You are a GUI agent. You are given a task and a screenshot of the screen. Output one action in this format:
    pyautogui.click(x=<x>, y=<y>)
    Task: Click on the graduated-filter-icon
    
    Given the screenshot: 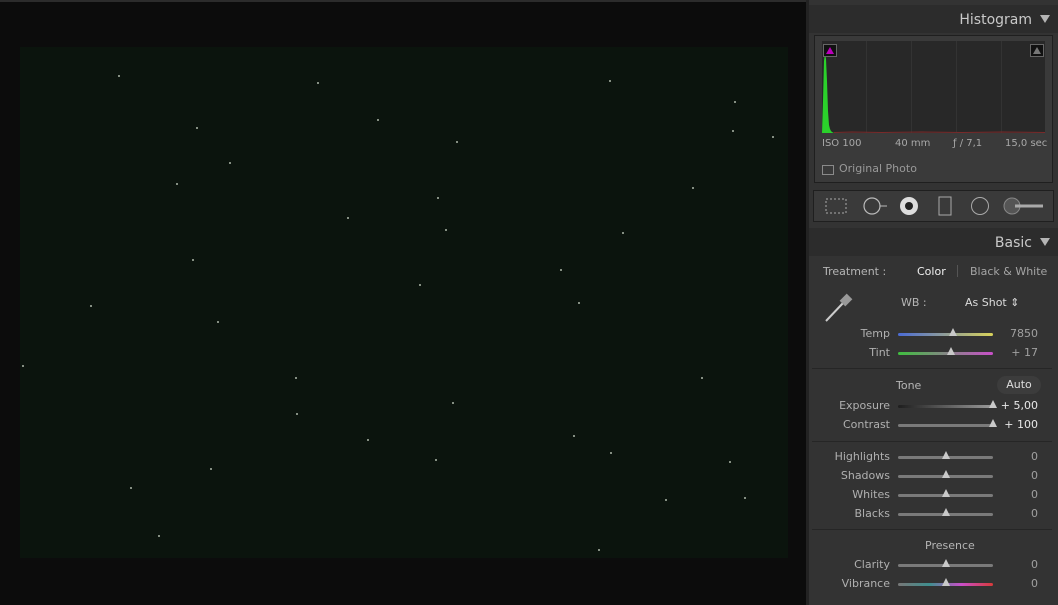 What is the action you would take?
    pyautogui.click(x=945, y=206)
    